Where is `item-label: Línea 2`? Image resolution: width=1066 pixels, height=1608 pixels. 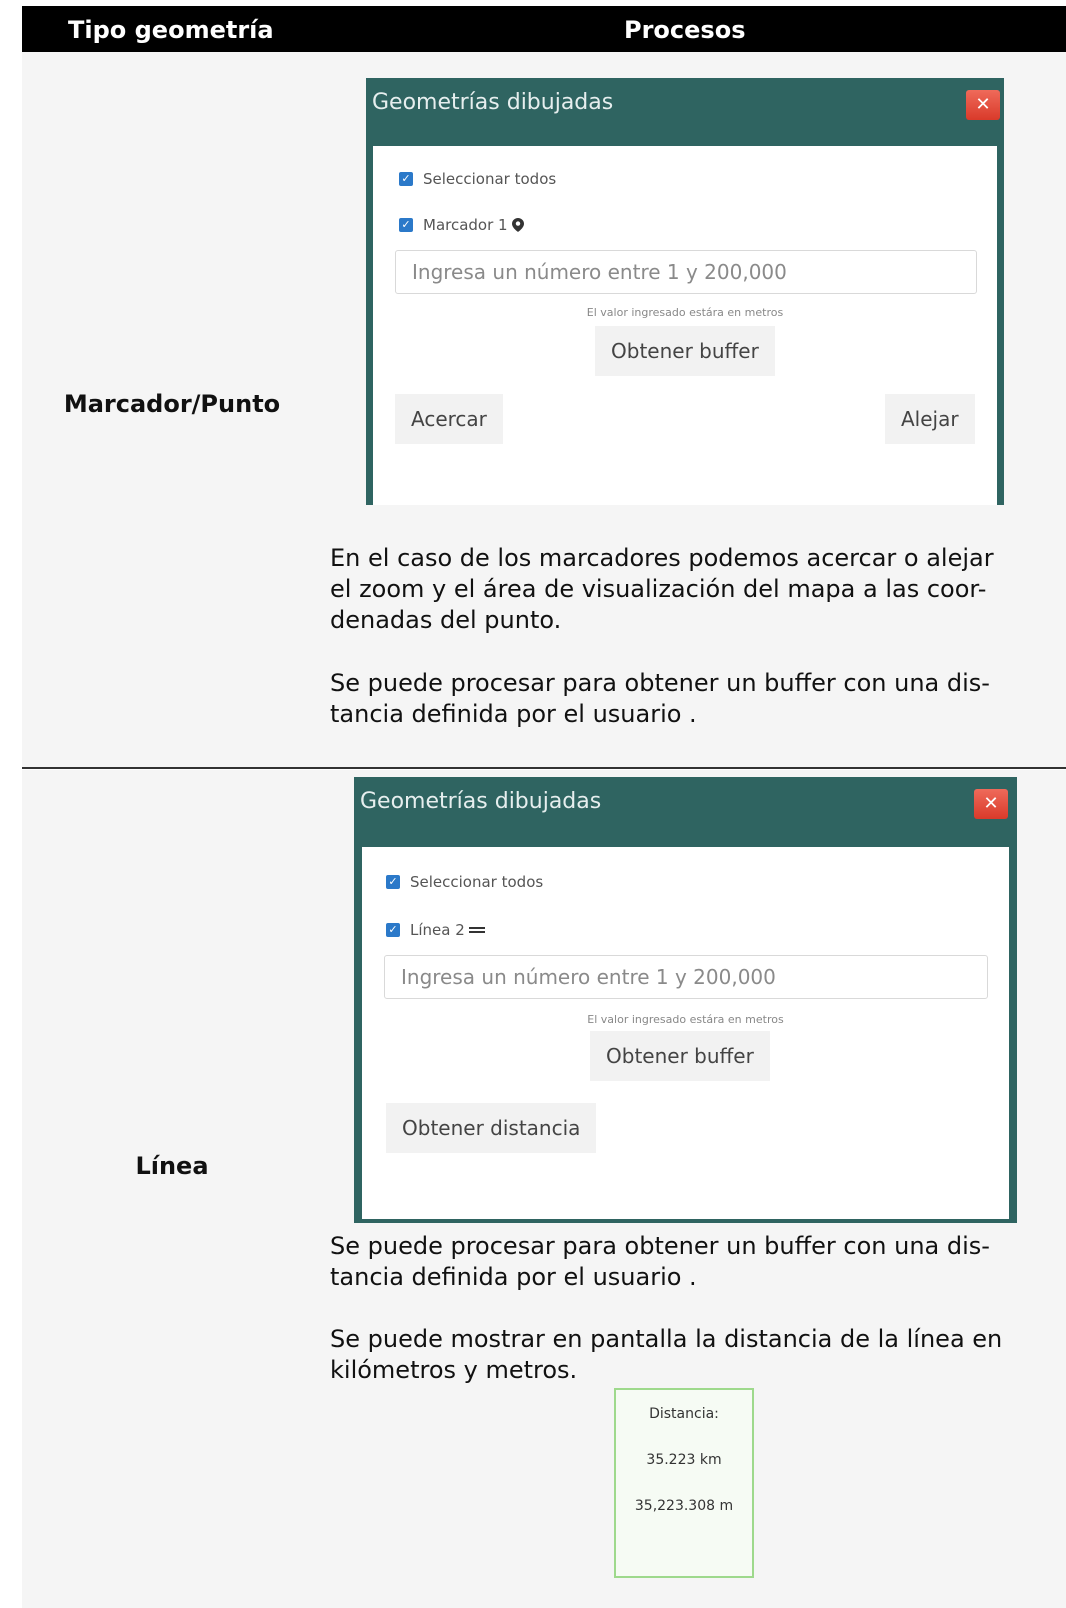
item-label: Línea 2 is located at coordinates (437, 930).